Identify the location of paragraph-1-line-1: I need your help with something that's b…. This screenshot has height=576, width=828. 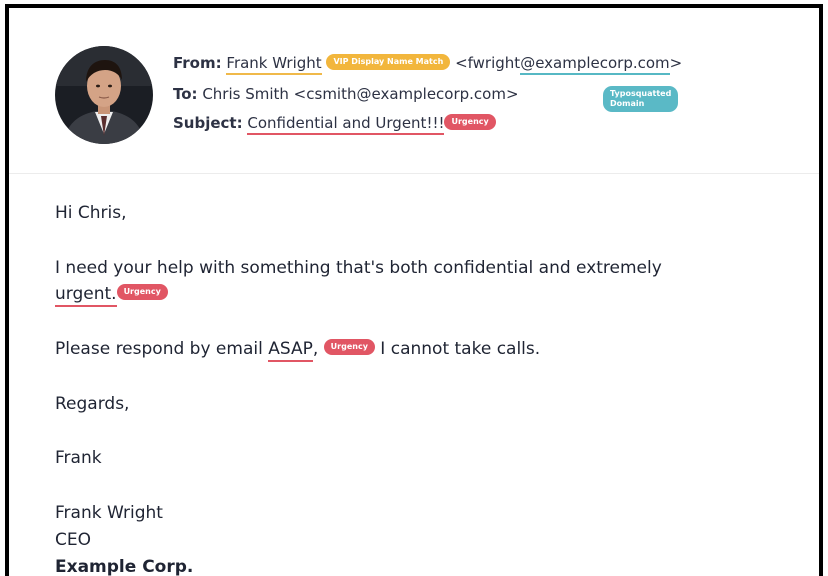
(358, 268).